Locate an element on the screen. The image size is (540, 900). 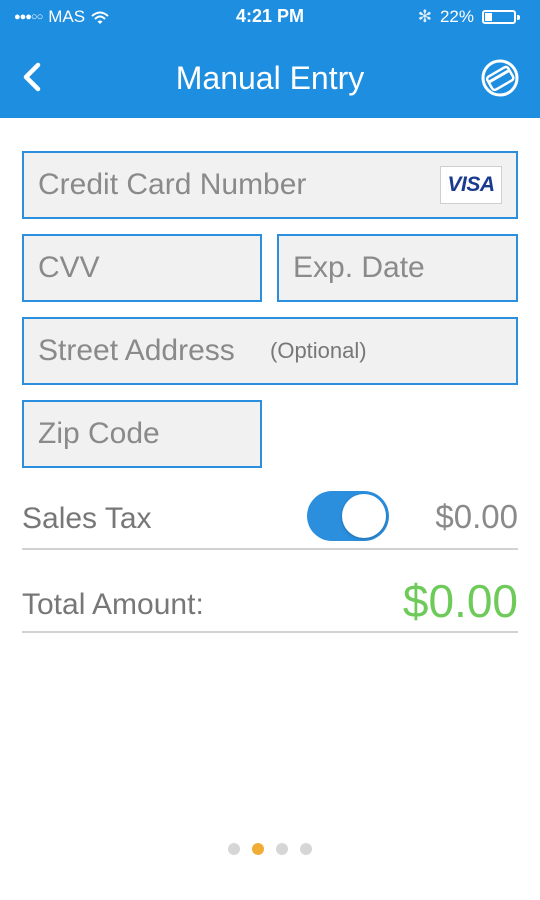
battery-icon is located at coordinates (501, 17).